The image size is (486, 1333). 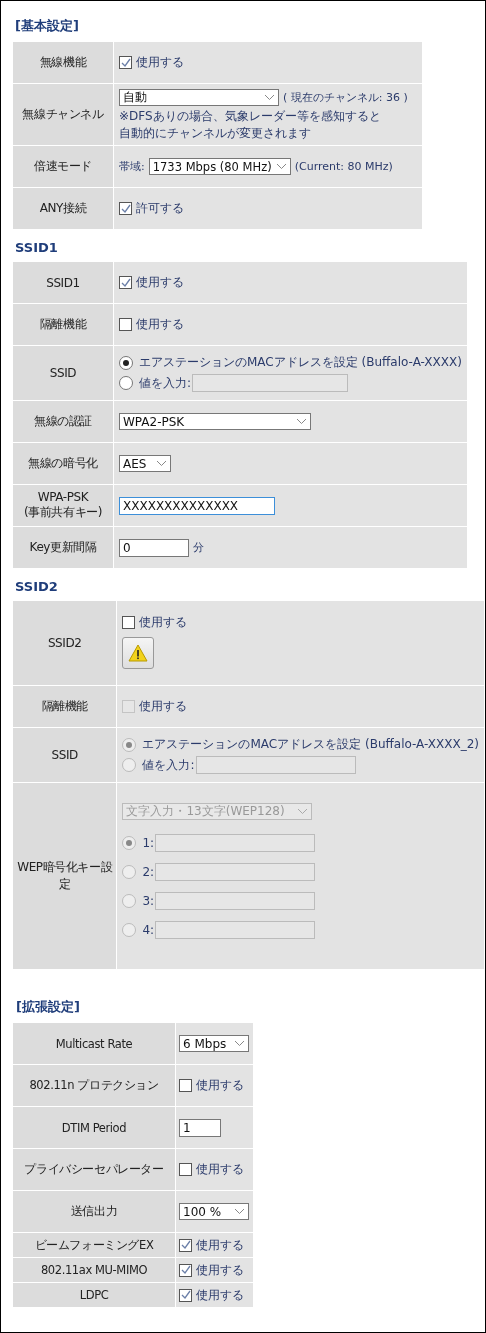 What do you see at coordinates (250, 116) in the screenshot?
I see `note-text: ※DFSありの場合、気象レーダー等を感知すると` at bounding box center [250, 116].